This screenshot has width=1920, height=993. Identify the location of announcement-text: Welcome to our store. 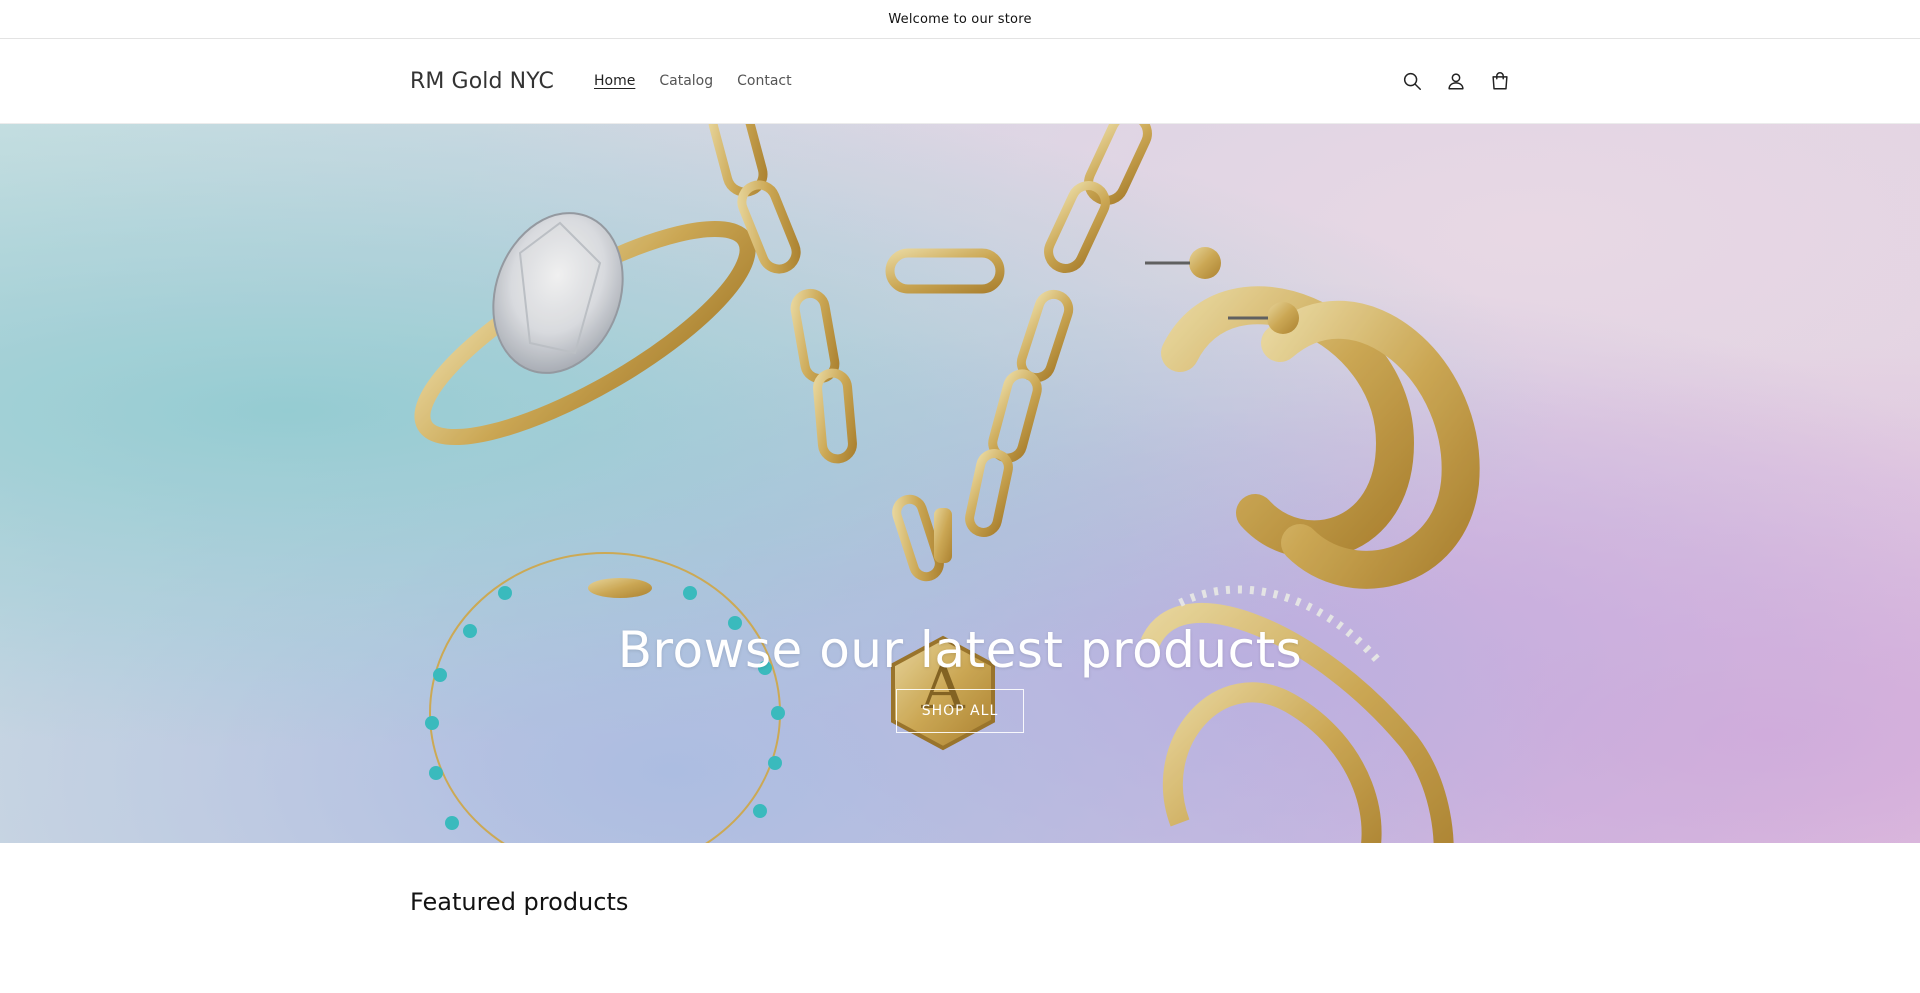
(960, 19).